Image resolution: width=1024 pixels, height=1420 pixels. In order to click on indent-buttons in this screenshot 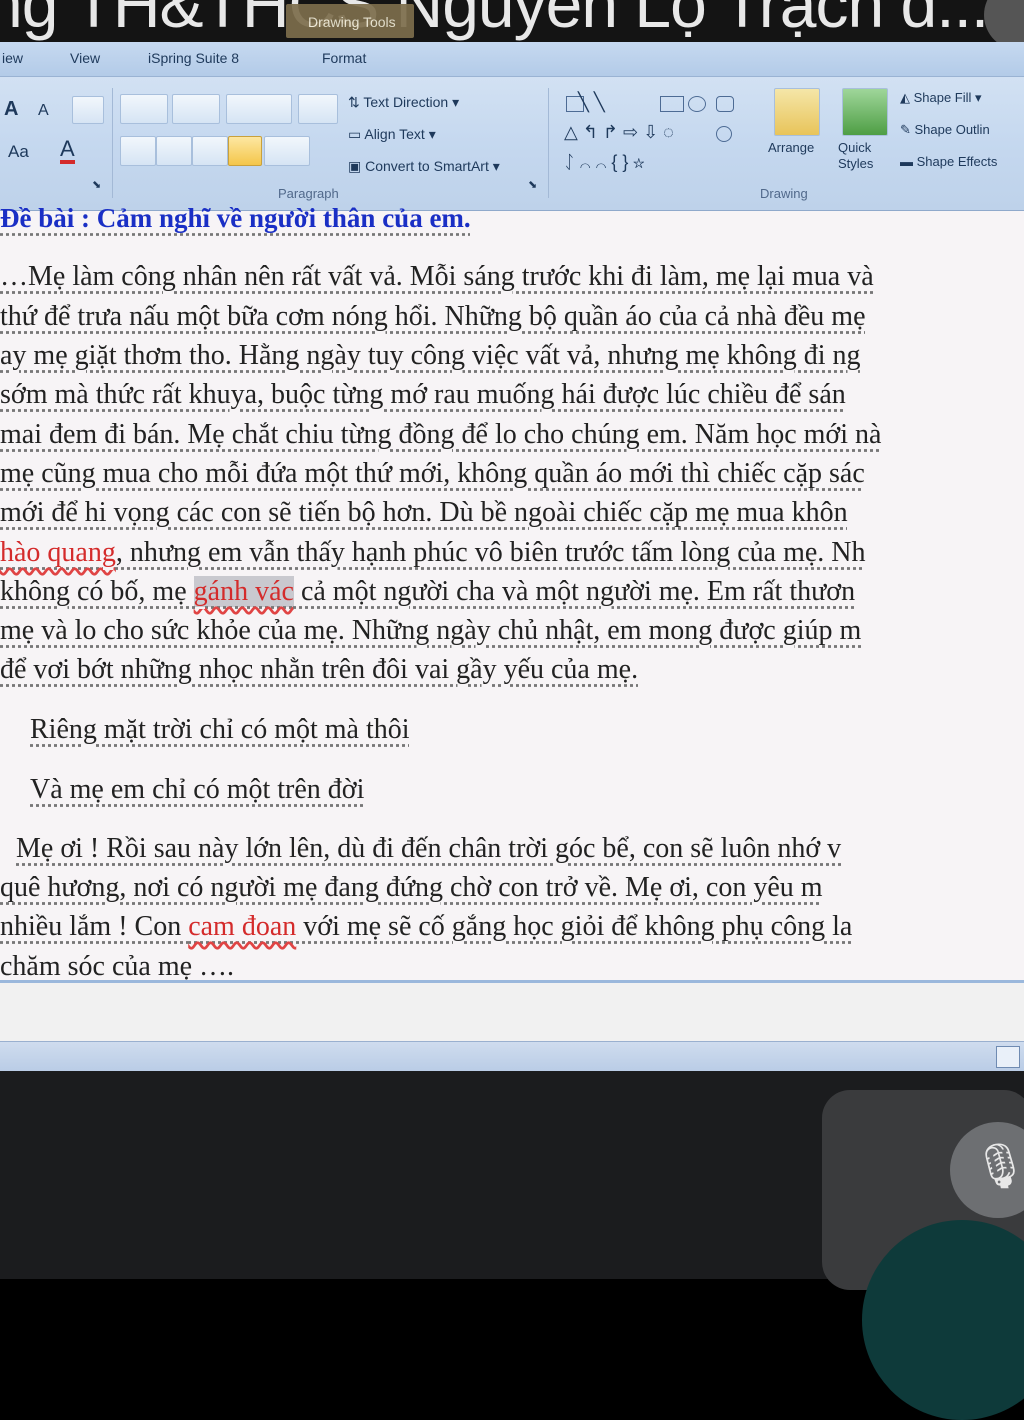, I will do `click(259, 109)`.